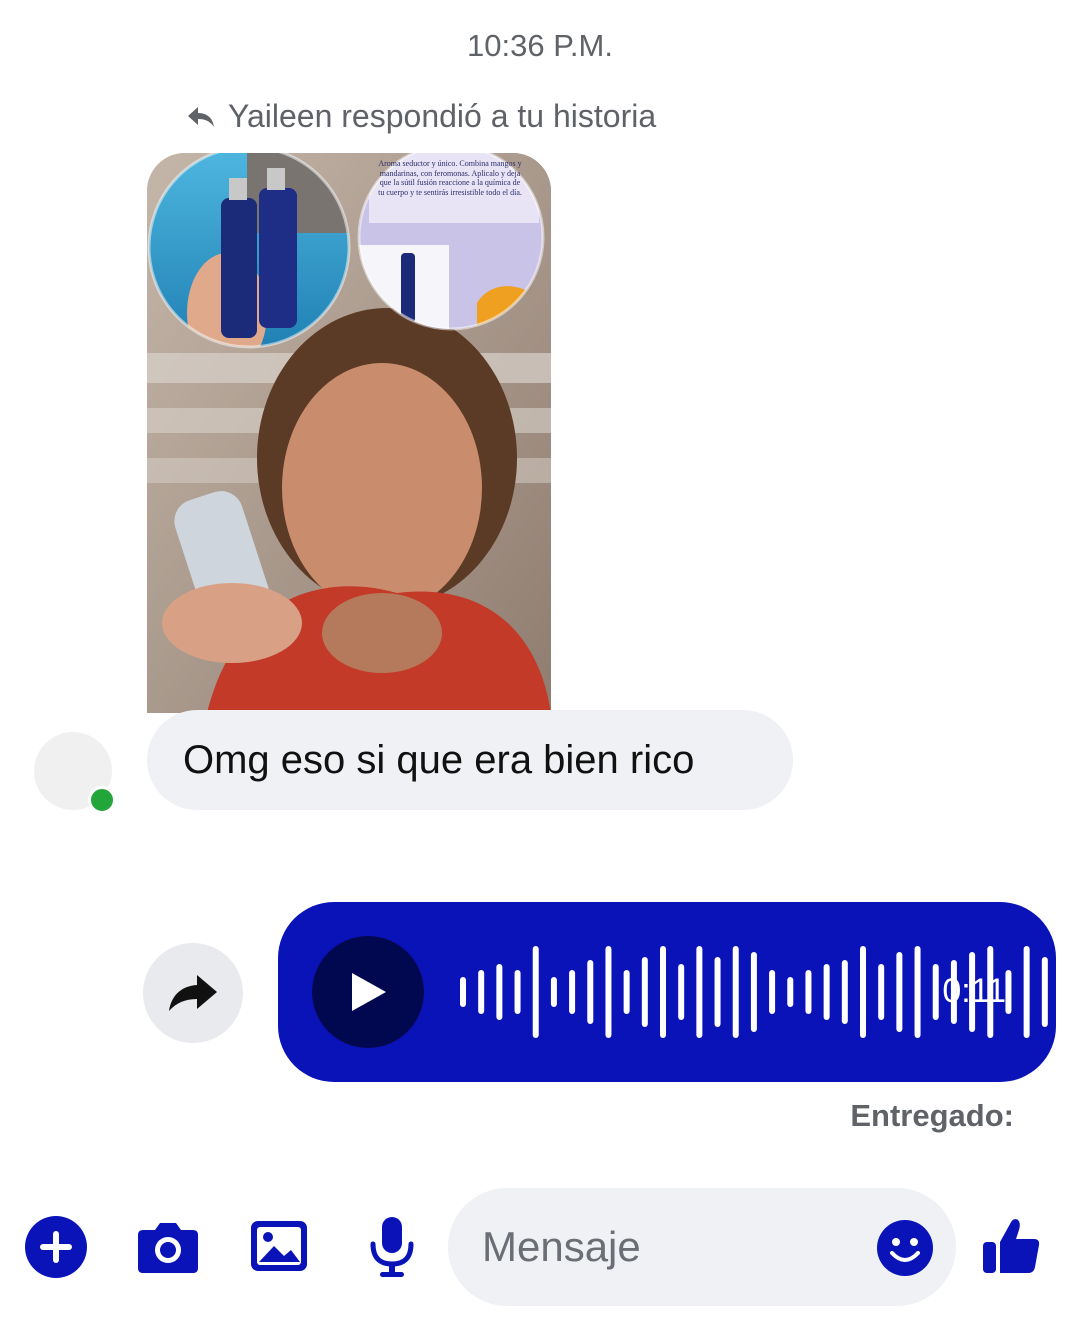 This screenshot has height=1330, width=1080. Describe the element at coordinates (102, 800) in the screenshot. I see `online-status-dot` at that location.